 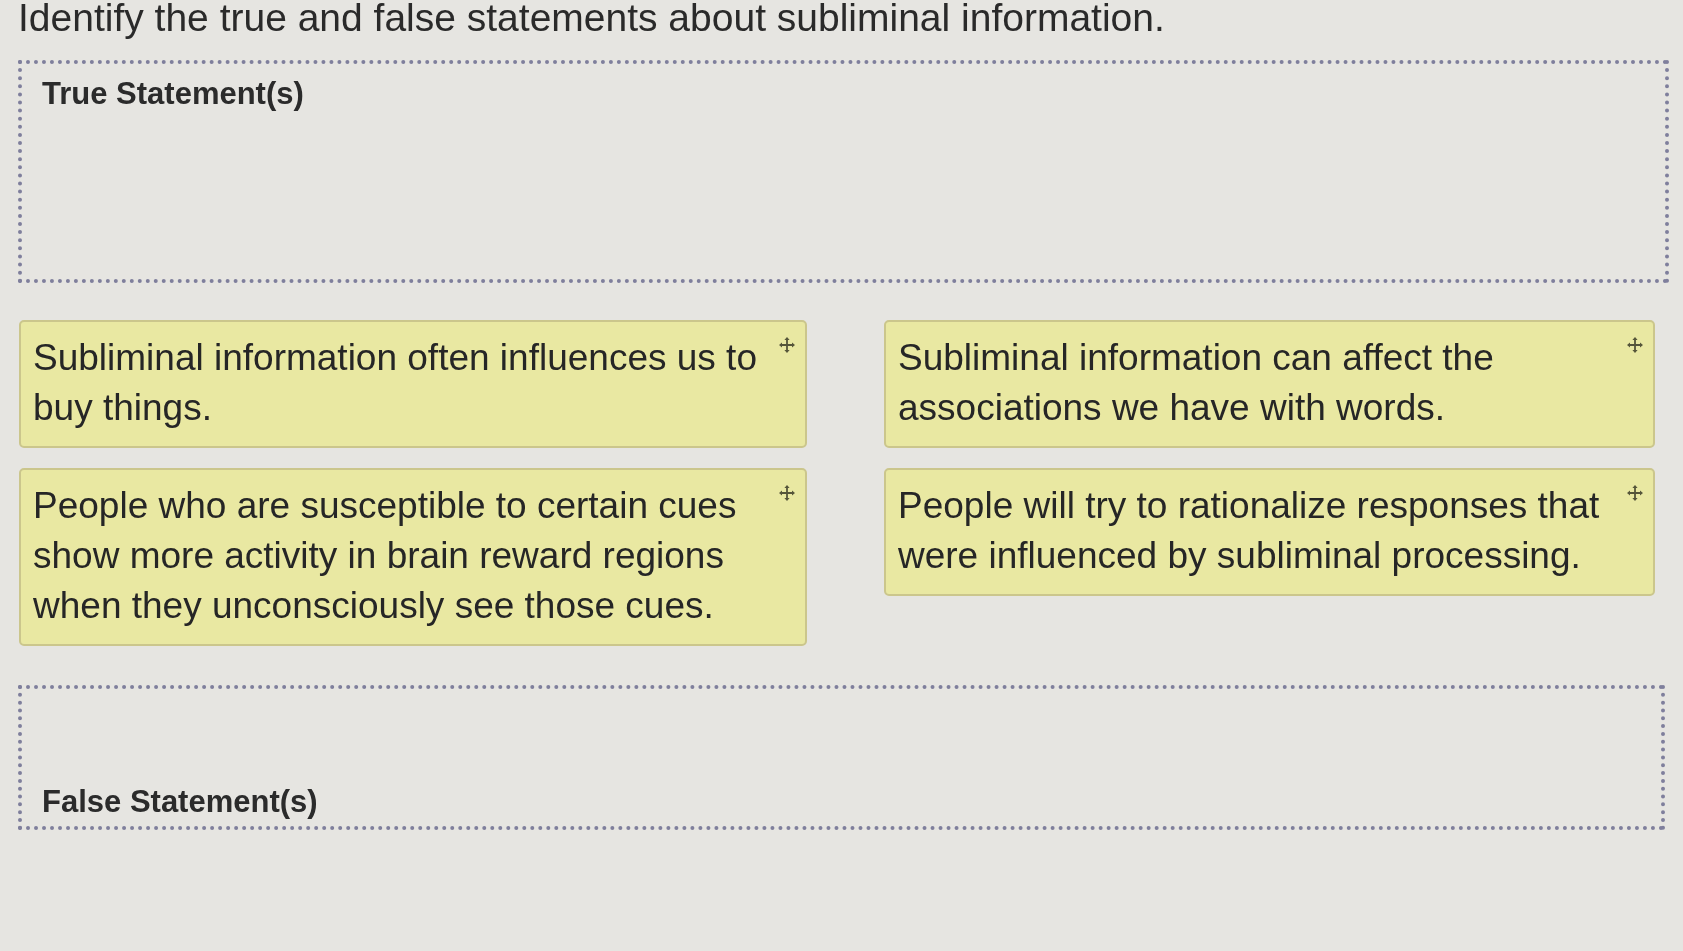 What do you see at coordinates (1196, 383) in the screenshot?
I see `statement-text: Subliminal information can affect the associations we have with words.` at bounding box center [1196, 383].